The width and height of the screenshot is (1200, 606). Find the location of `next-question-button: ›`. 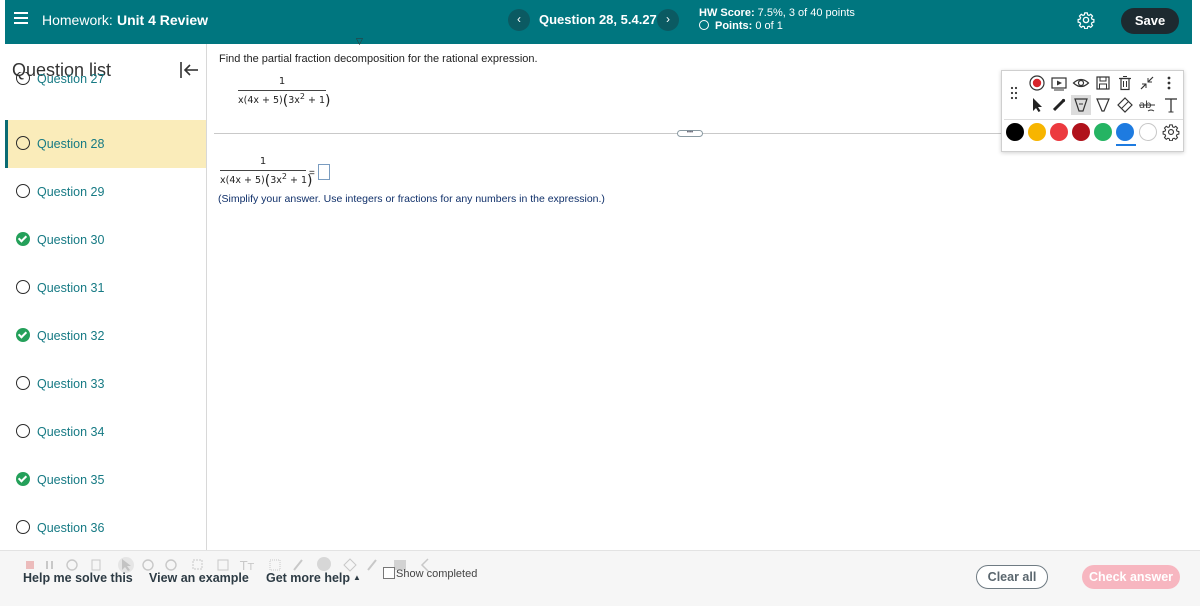

next-question-button: › is located at coordinates (668, 20).